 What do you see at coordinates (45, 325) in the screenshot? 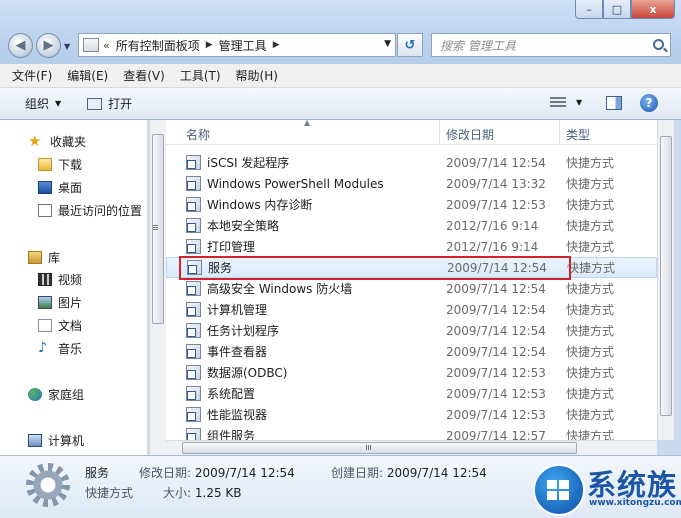
I see `documents-icon` at bounding box center [45, 325].